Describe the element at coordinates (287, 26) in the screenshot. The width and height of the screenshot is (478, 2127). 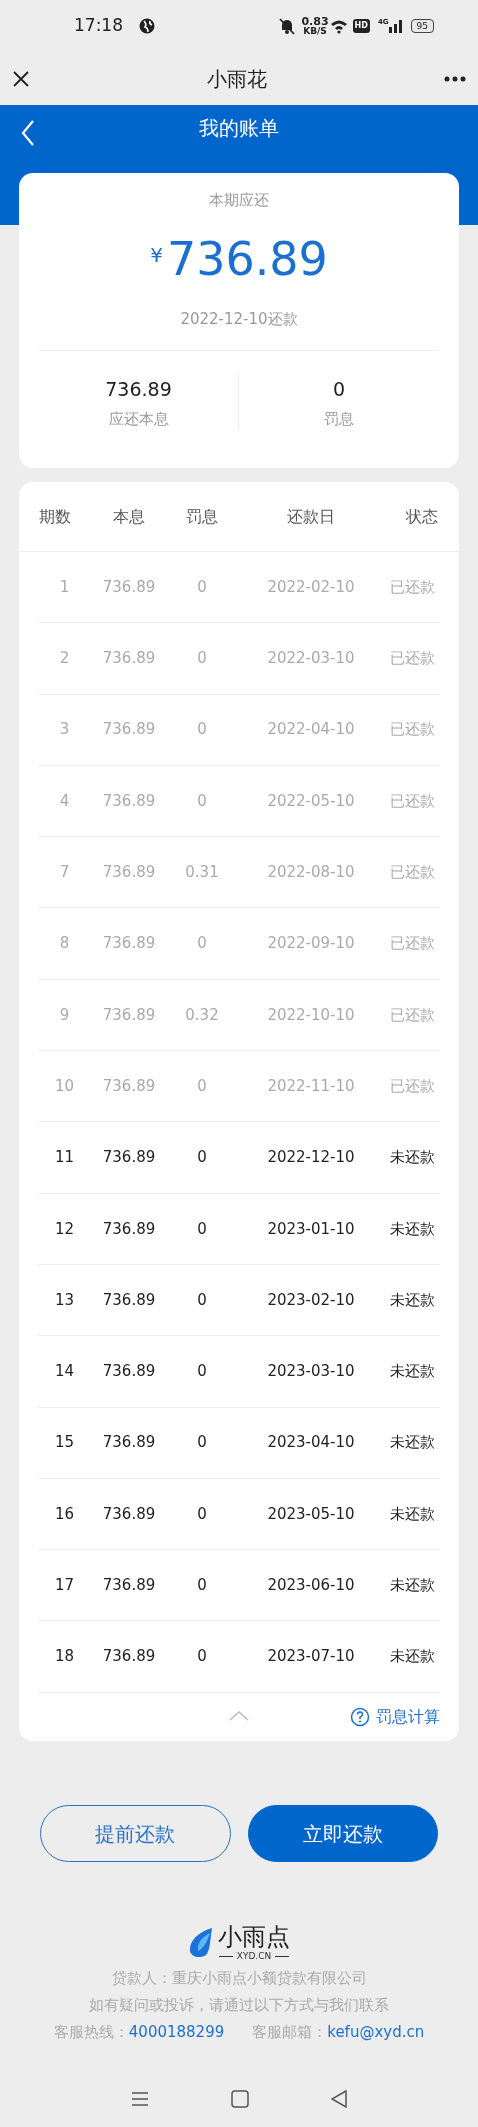
I see `muted-bell-icon` at that location.